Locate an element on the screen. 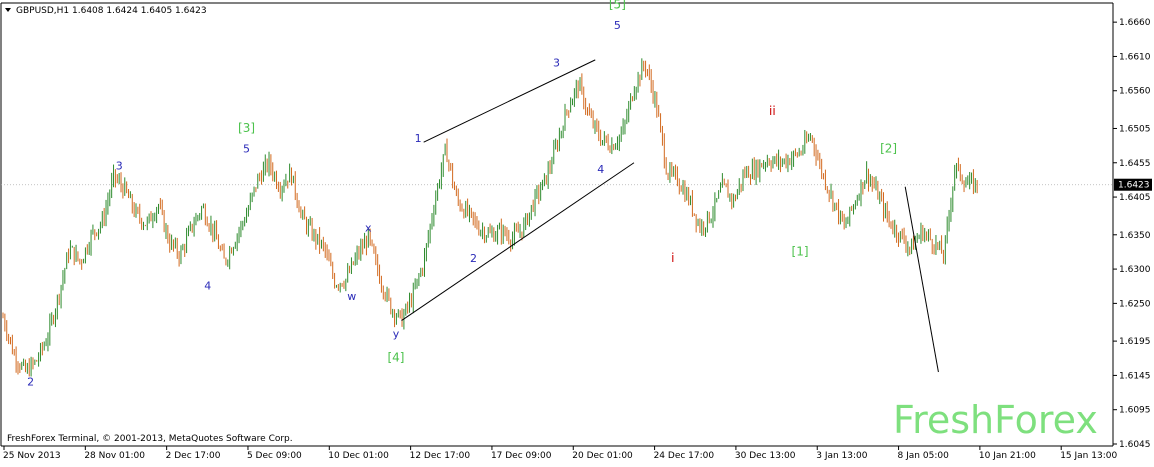  y-tick-label: 1.6300 is located at coordinates (1135, 270).